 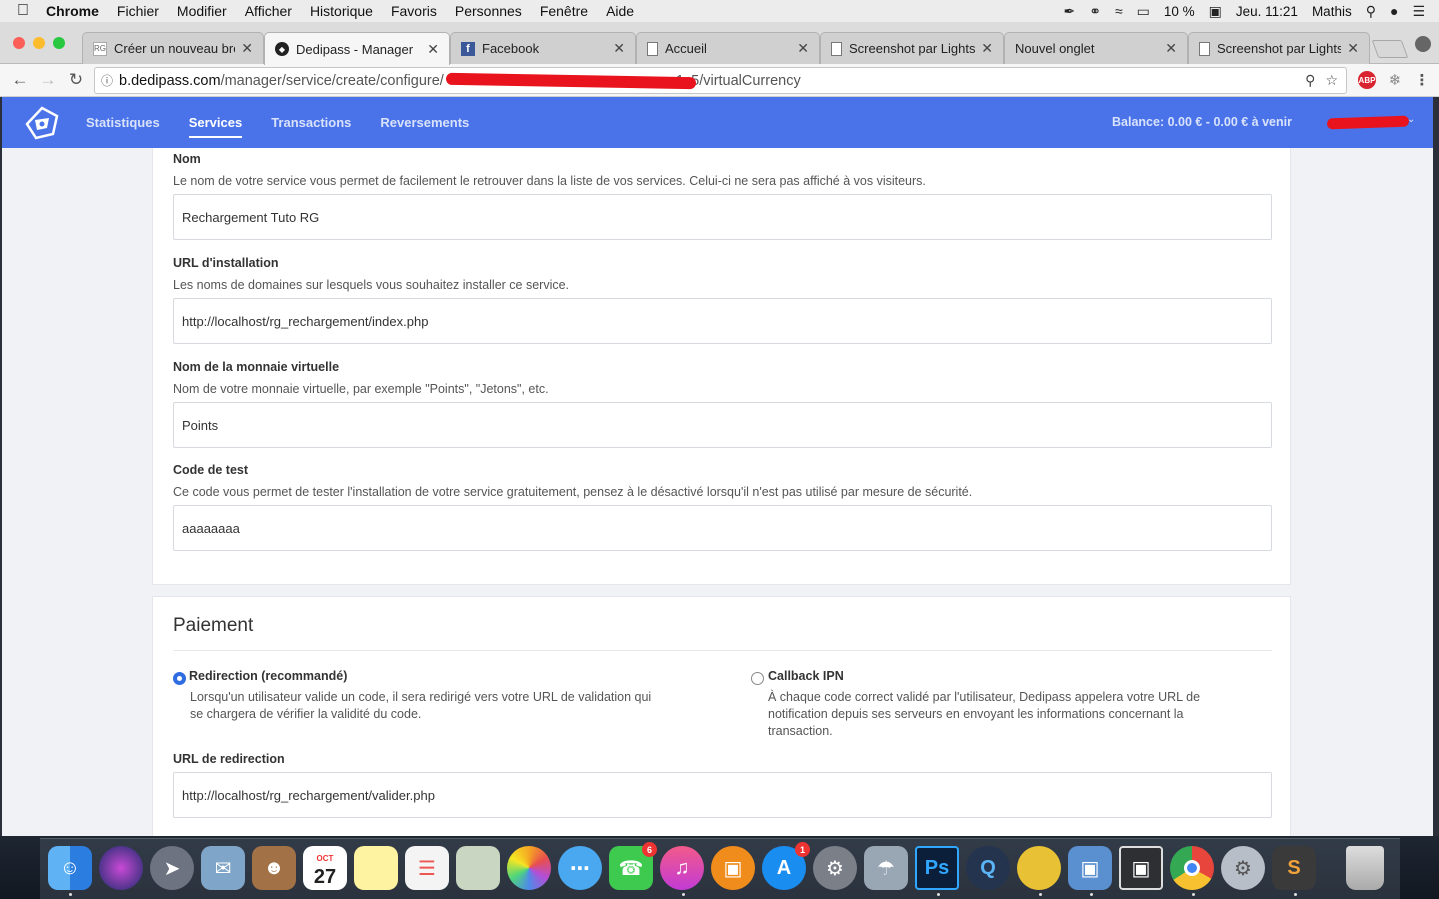 What do you see at coordinates (19, 43) in the screenshot?
I see `close-window-icon` at bounding box center [19, 43].